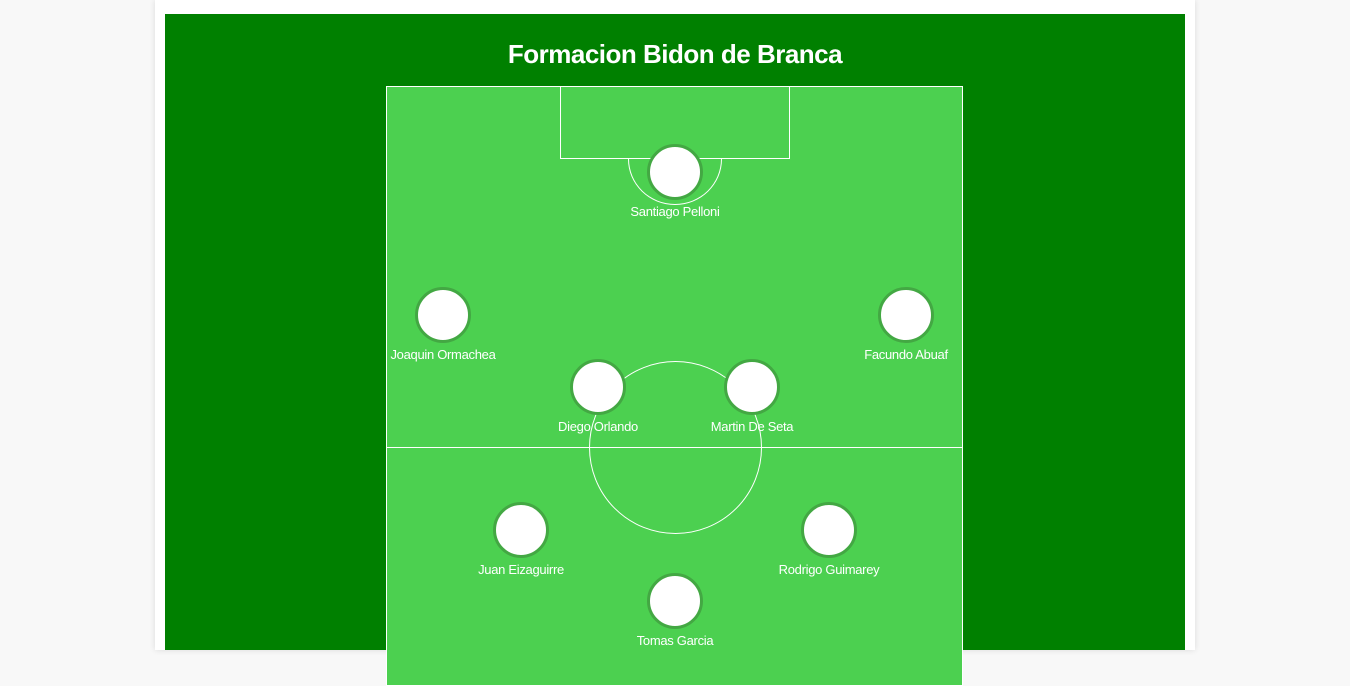 The width and height of the screenshot is (1350, 686). I want to click on player-name: Tomas Garcia, so click(675, 640).